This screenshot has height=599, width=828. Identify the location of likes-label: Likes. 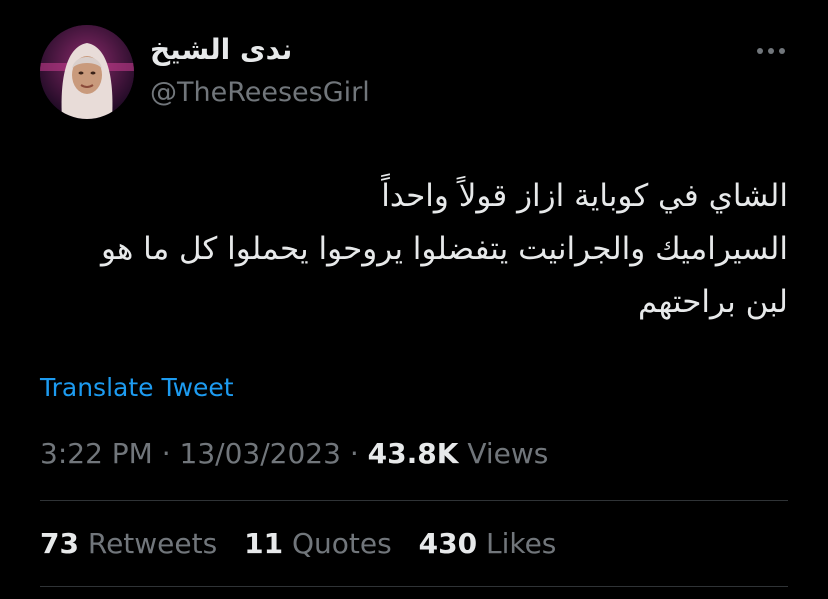
(521, 543).